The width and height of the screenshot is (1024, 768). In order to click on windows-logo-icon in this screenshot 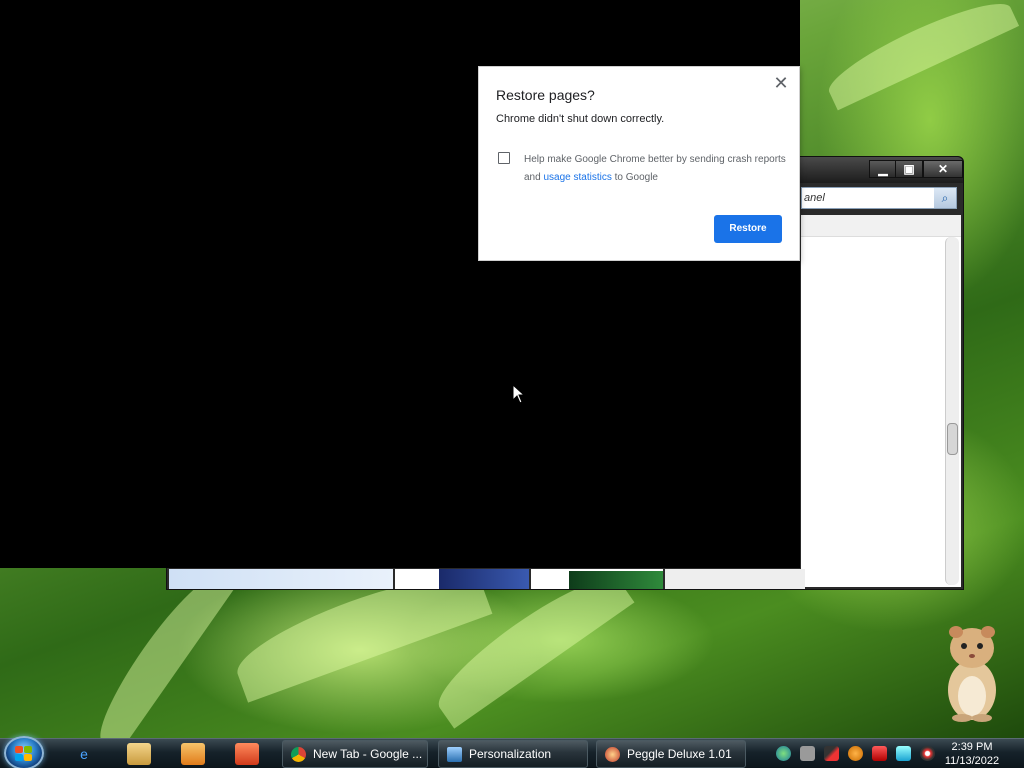, I will do `click(24, 754)`.